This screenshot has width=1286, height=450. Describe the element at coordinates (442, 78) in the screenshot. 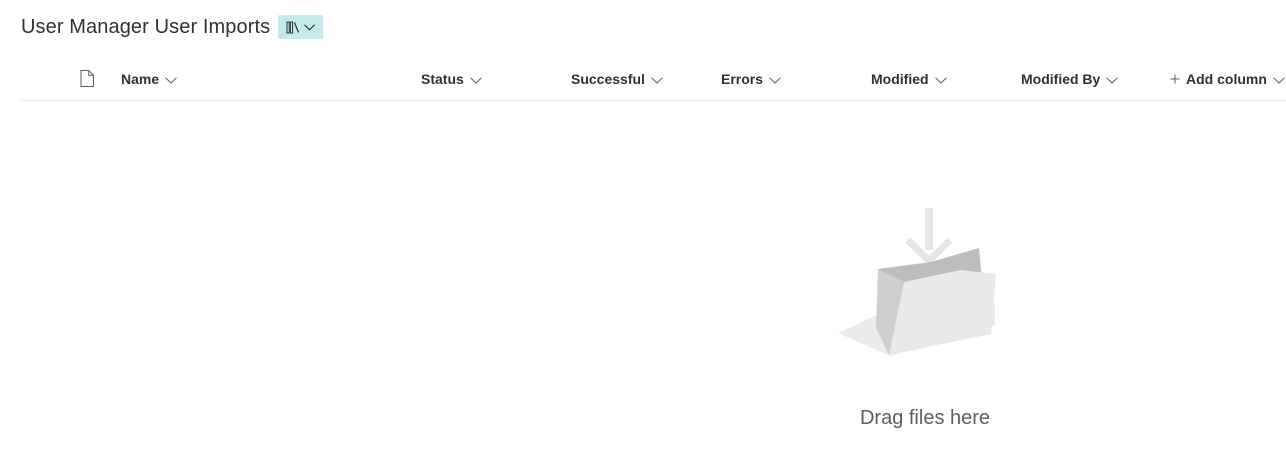

I see `column-label: Status` at that location.